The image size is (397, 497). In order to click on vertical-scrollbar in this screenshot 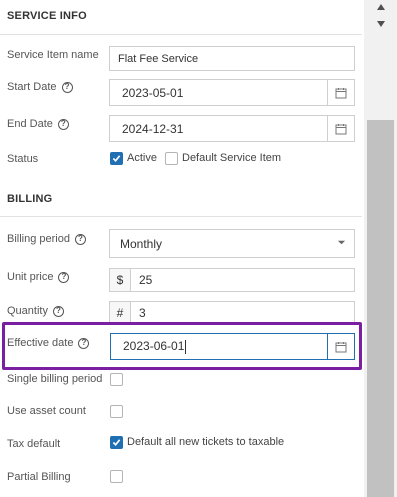, I will do `click(380, 248)`.